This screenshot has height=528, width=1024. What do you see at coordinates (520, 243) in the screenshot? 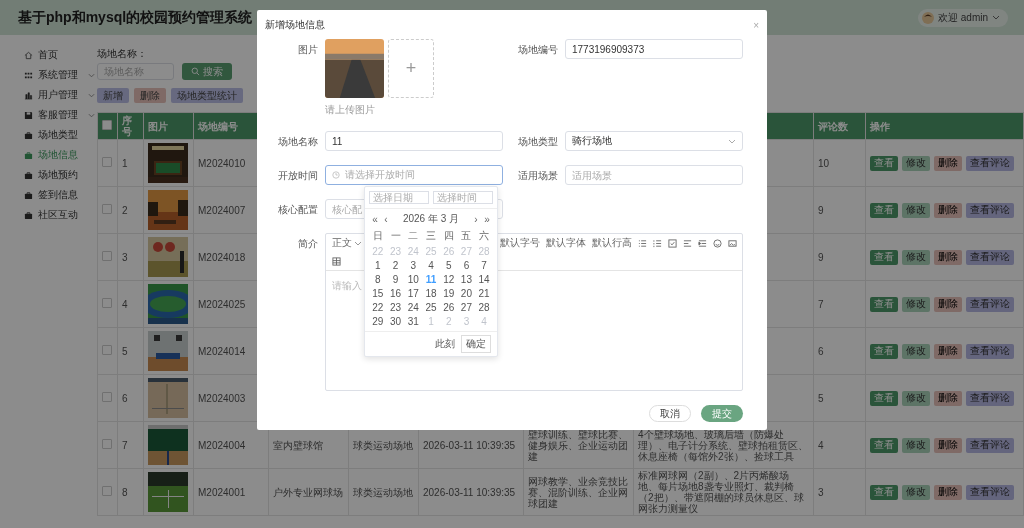
I see `toolbar-dropdown: 默认字号` at bounding box center [520, 243].